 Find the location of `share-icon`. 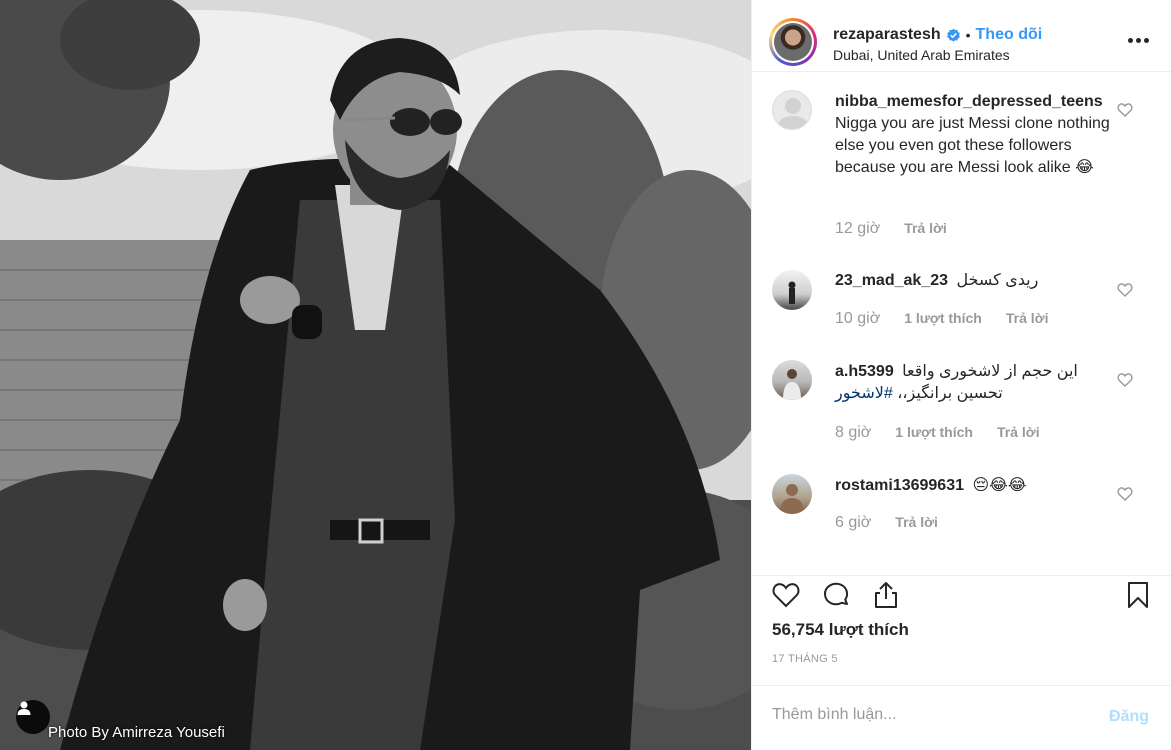

share-icon is located at coordinates (886, 595).